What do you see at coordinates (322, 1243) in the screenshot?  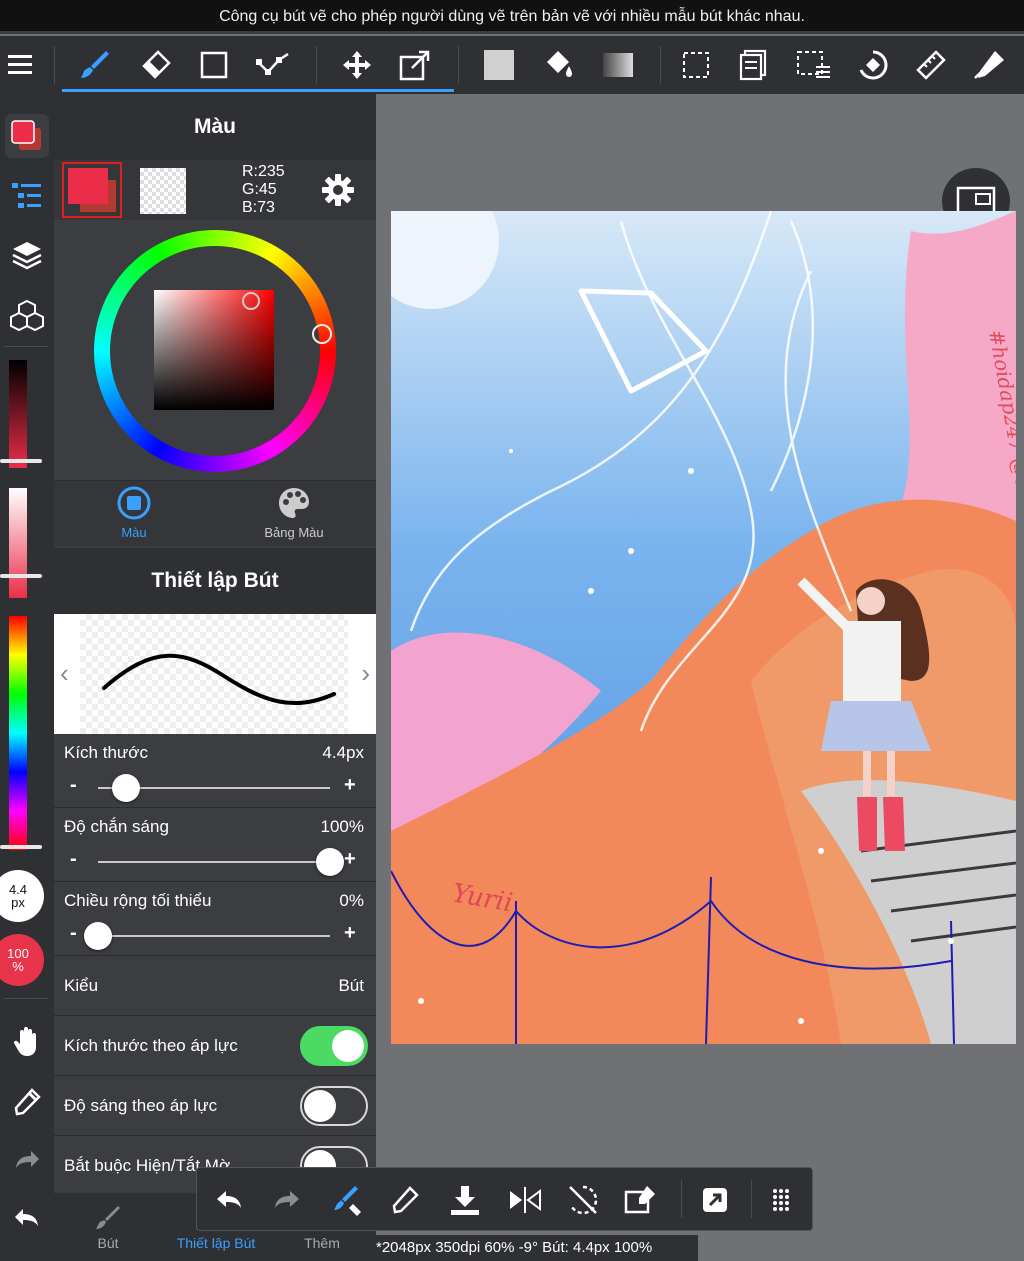 I see `tab-more-label: Thêm` at bounding box center [322, 1243].